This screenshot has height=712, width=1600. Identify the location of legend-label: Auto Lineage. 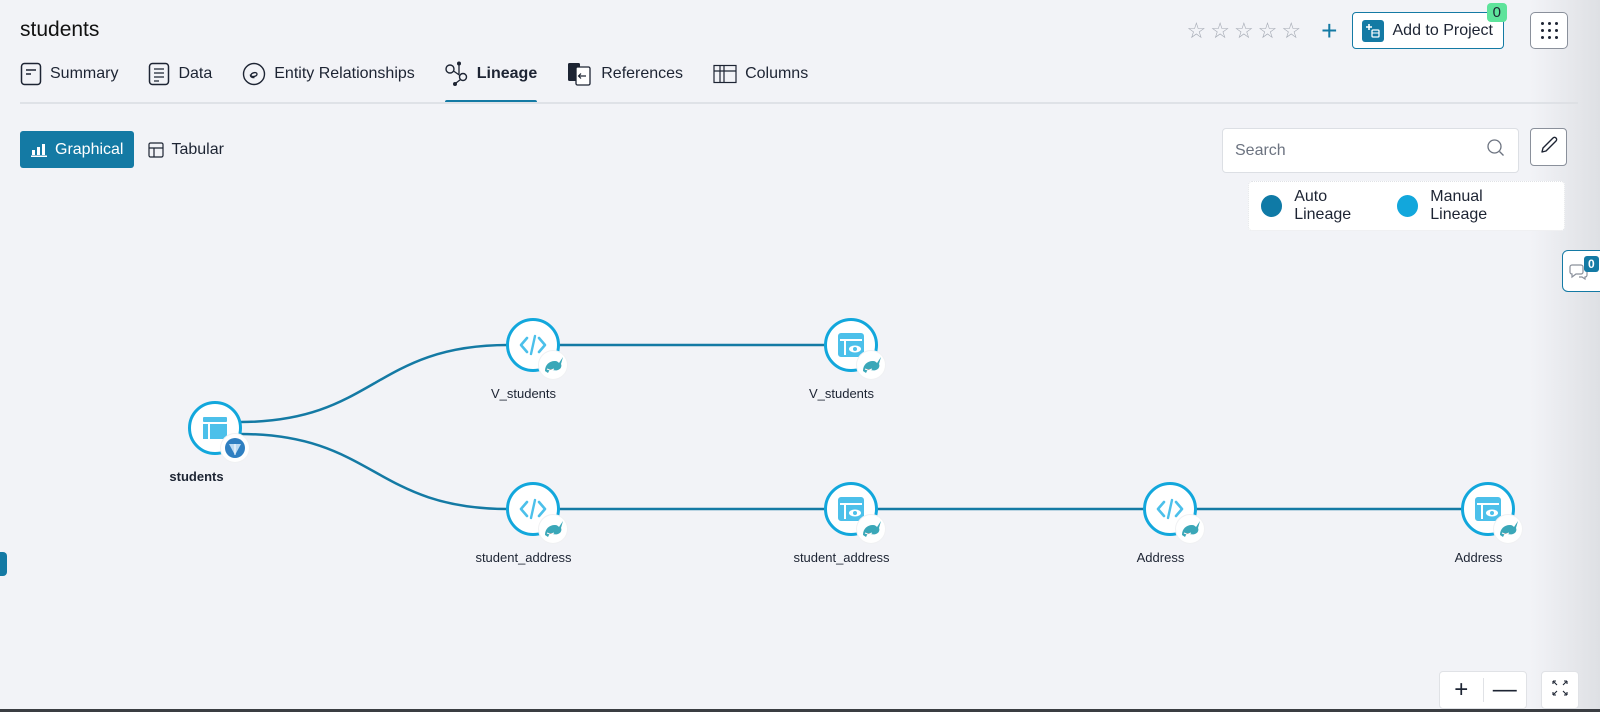
(1323, 205).